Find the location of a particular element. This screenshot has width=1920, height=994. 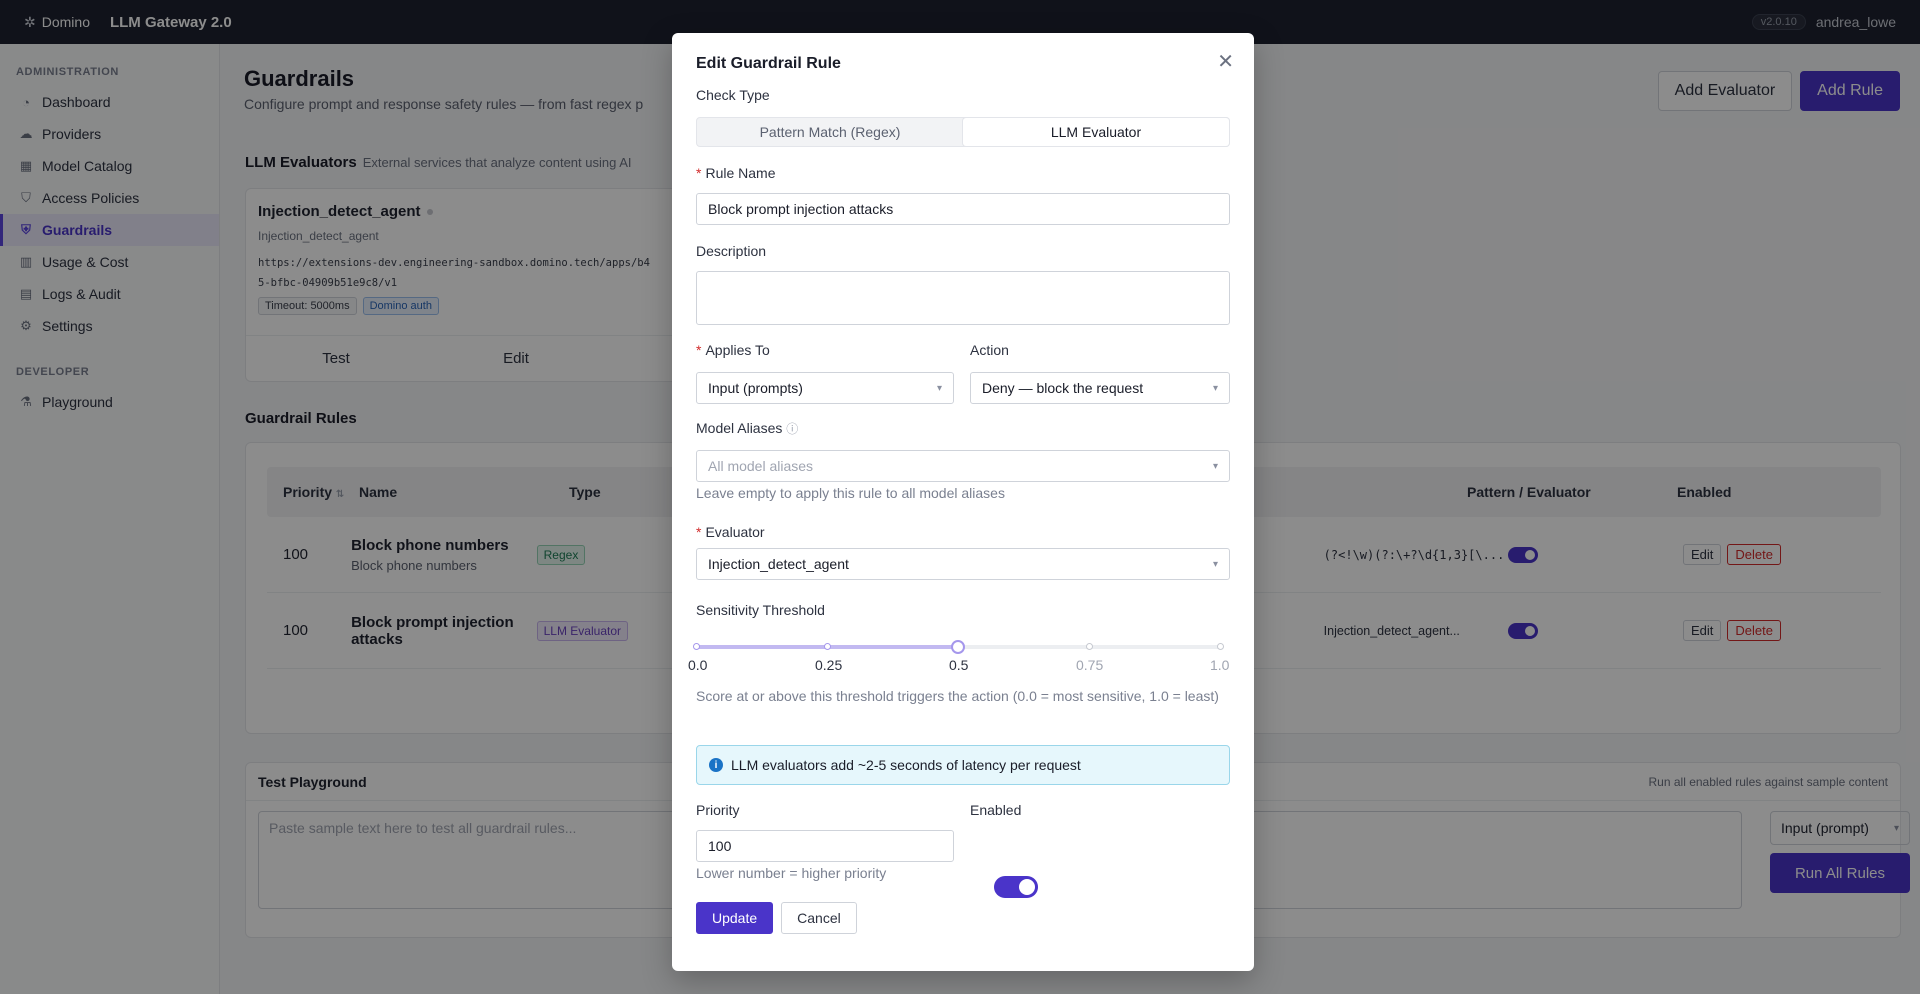

slider-tick-label: 1.0 is located at coordinates (1220, 665).